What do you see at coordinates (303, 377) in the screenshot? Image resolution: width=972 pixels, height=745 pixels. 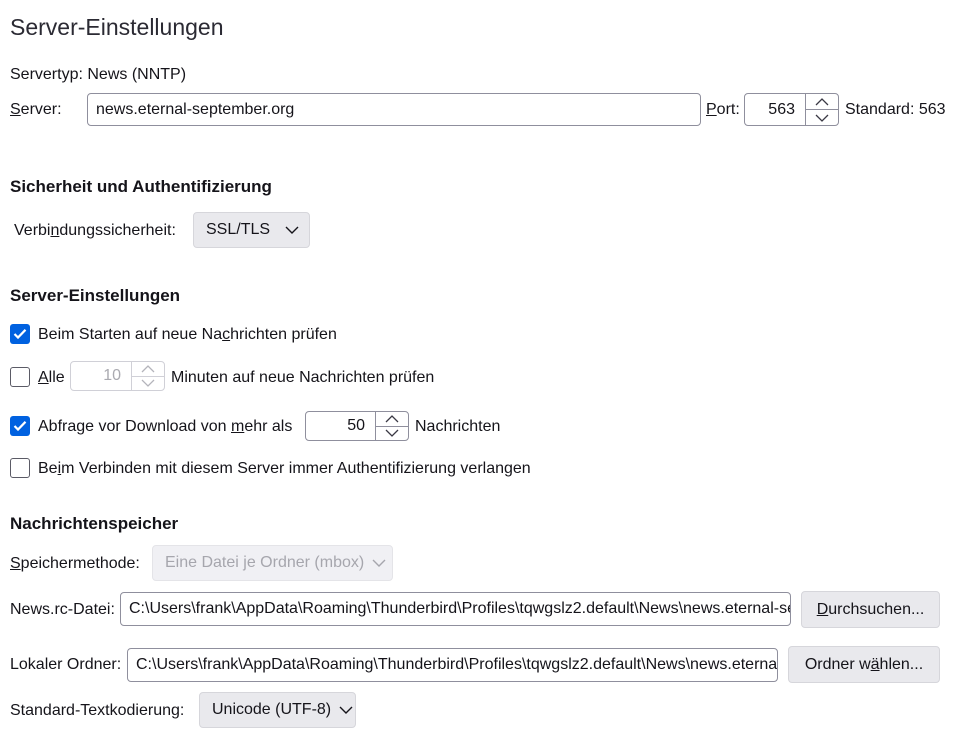 I see `minutes-suffix: Minuten auf neue Nachrichten prüfen` at bounding box center [303, 377].